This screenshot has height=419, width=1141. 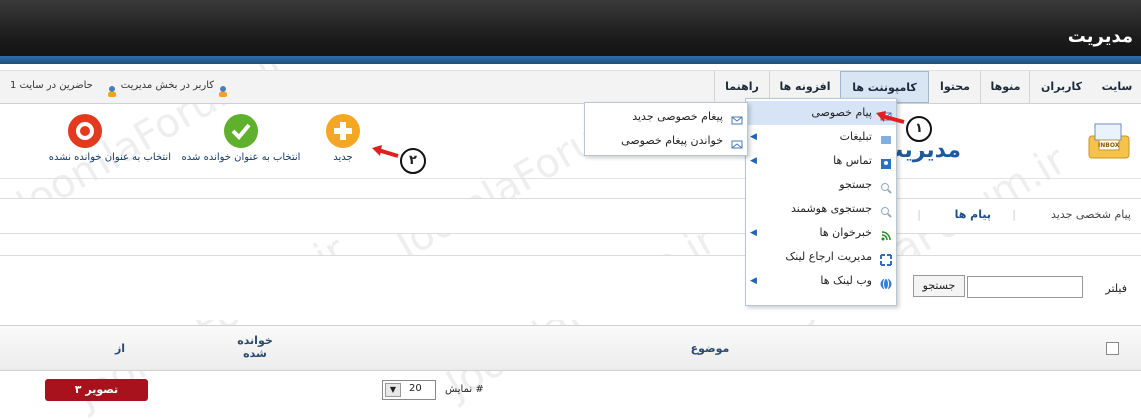 What do you see at coordinates (855, 136) in the screenshot?
I see `menu-item-label: تبلیغات` at bounding box center [855, 136].